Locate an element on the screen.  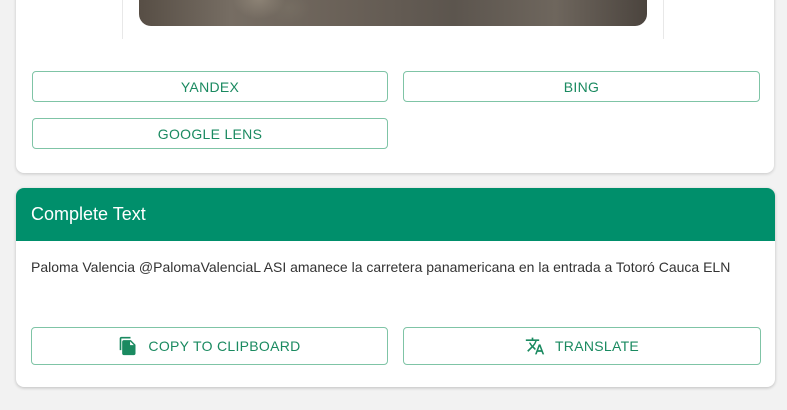
uploaded-image-preview is located at coordinates (393, 13).